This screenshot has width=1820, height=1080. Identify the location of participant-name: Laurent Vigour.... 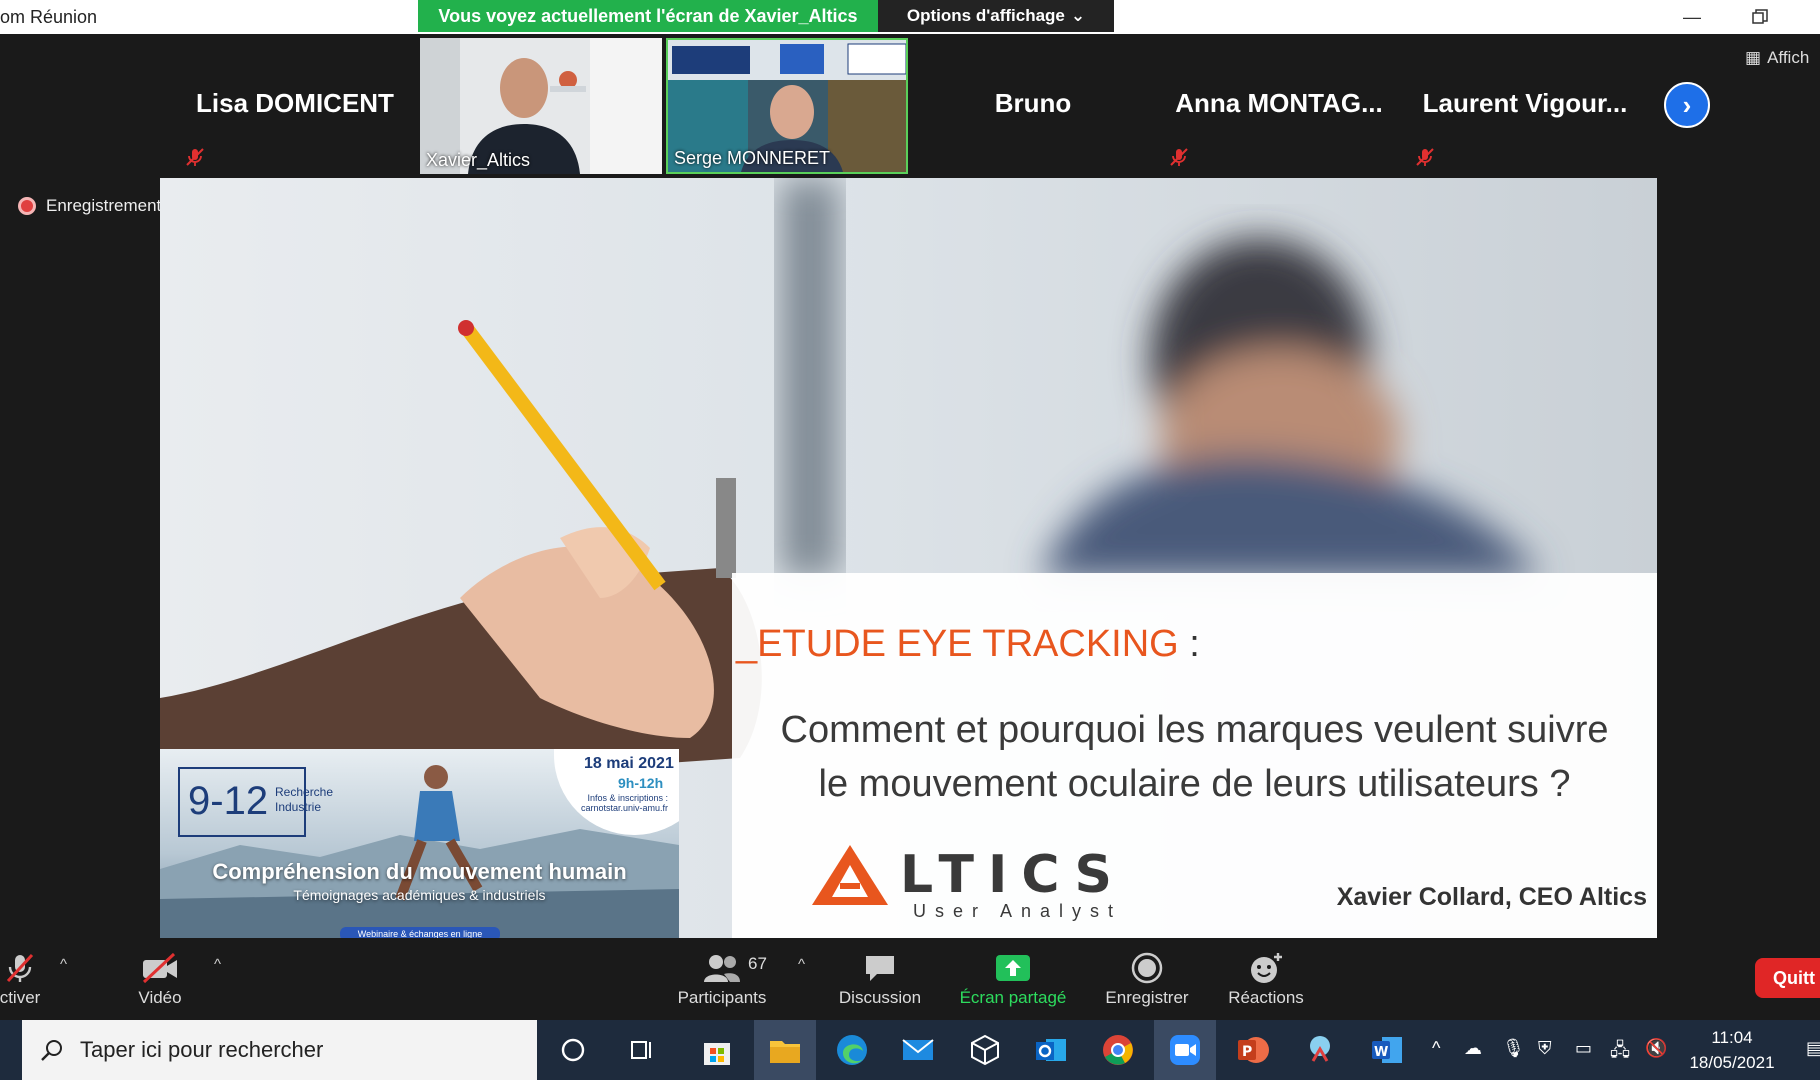
(1525, 103).